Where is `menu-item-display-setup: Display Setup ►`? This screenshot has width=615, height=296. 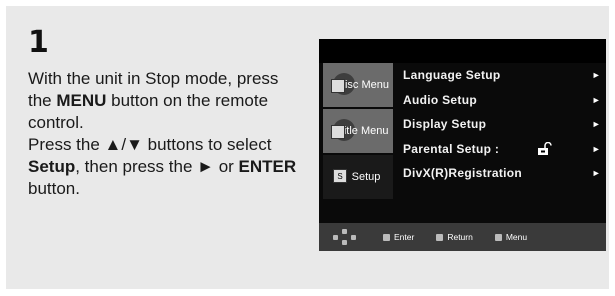
menu-item-display-setup: Display Setup ► is located at coordinates (503, 124).